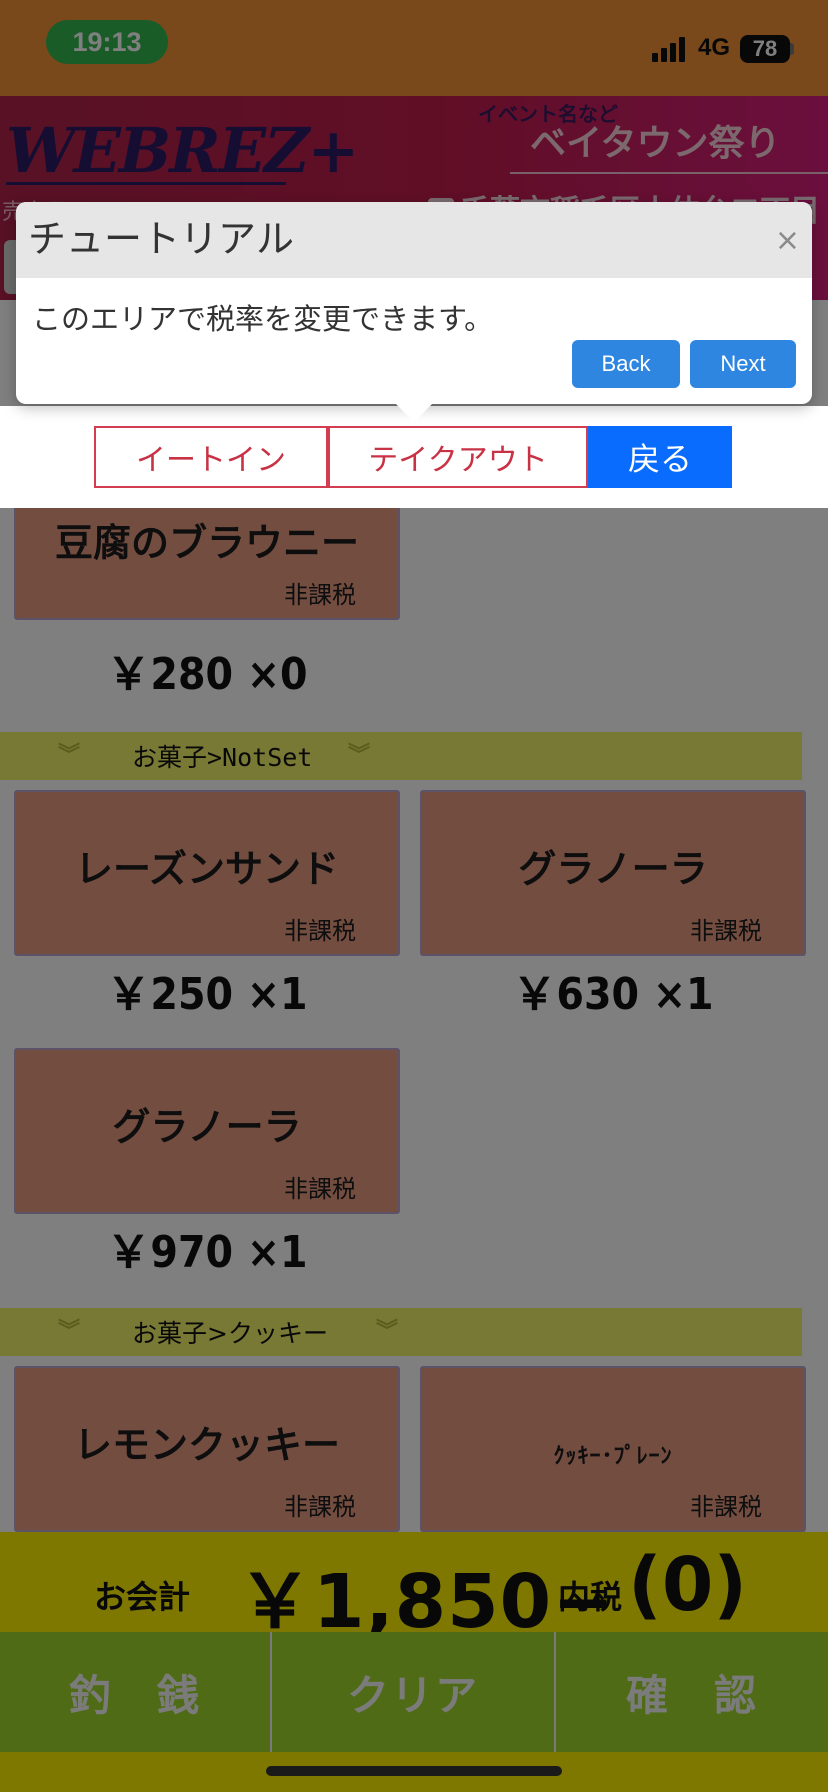 Image resolution: width=828 pixels, height=1792 pixels. What do you see at coordinates (211, 457) in the screenshot?
I see `eat-in-button: イートイン` at bounding box center [211, 457].